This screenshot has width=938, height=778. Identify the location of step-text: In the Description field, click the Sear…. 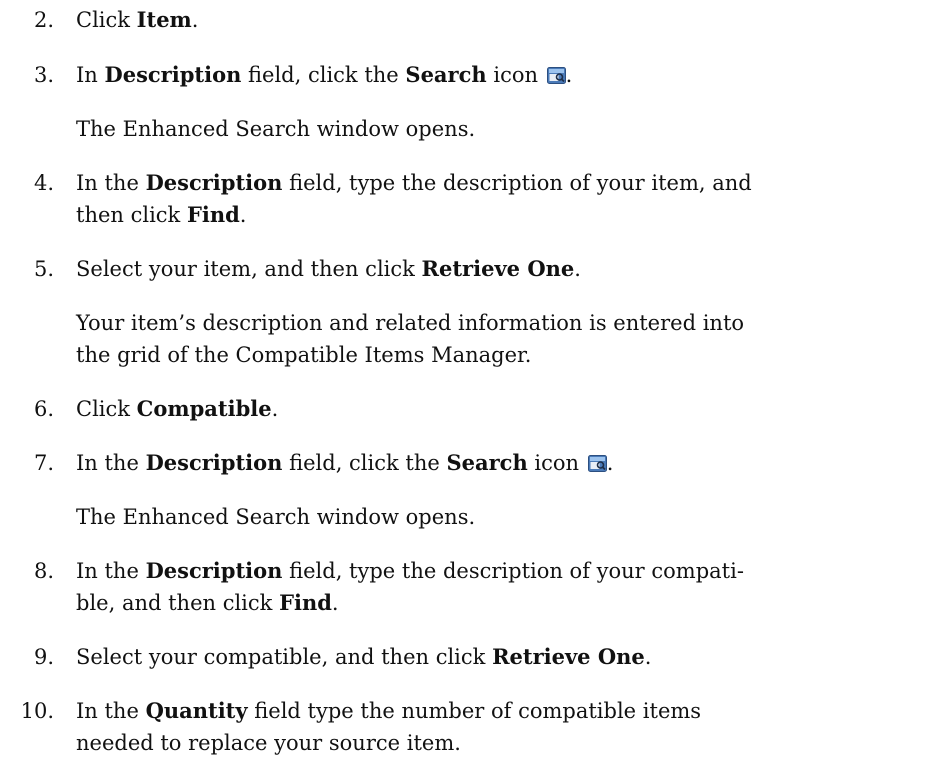
(345, 463).